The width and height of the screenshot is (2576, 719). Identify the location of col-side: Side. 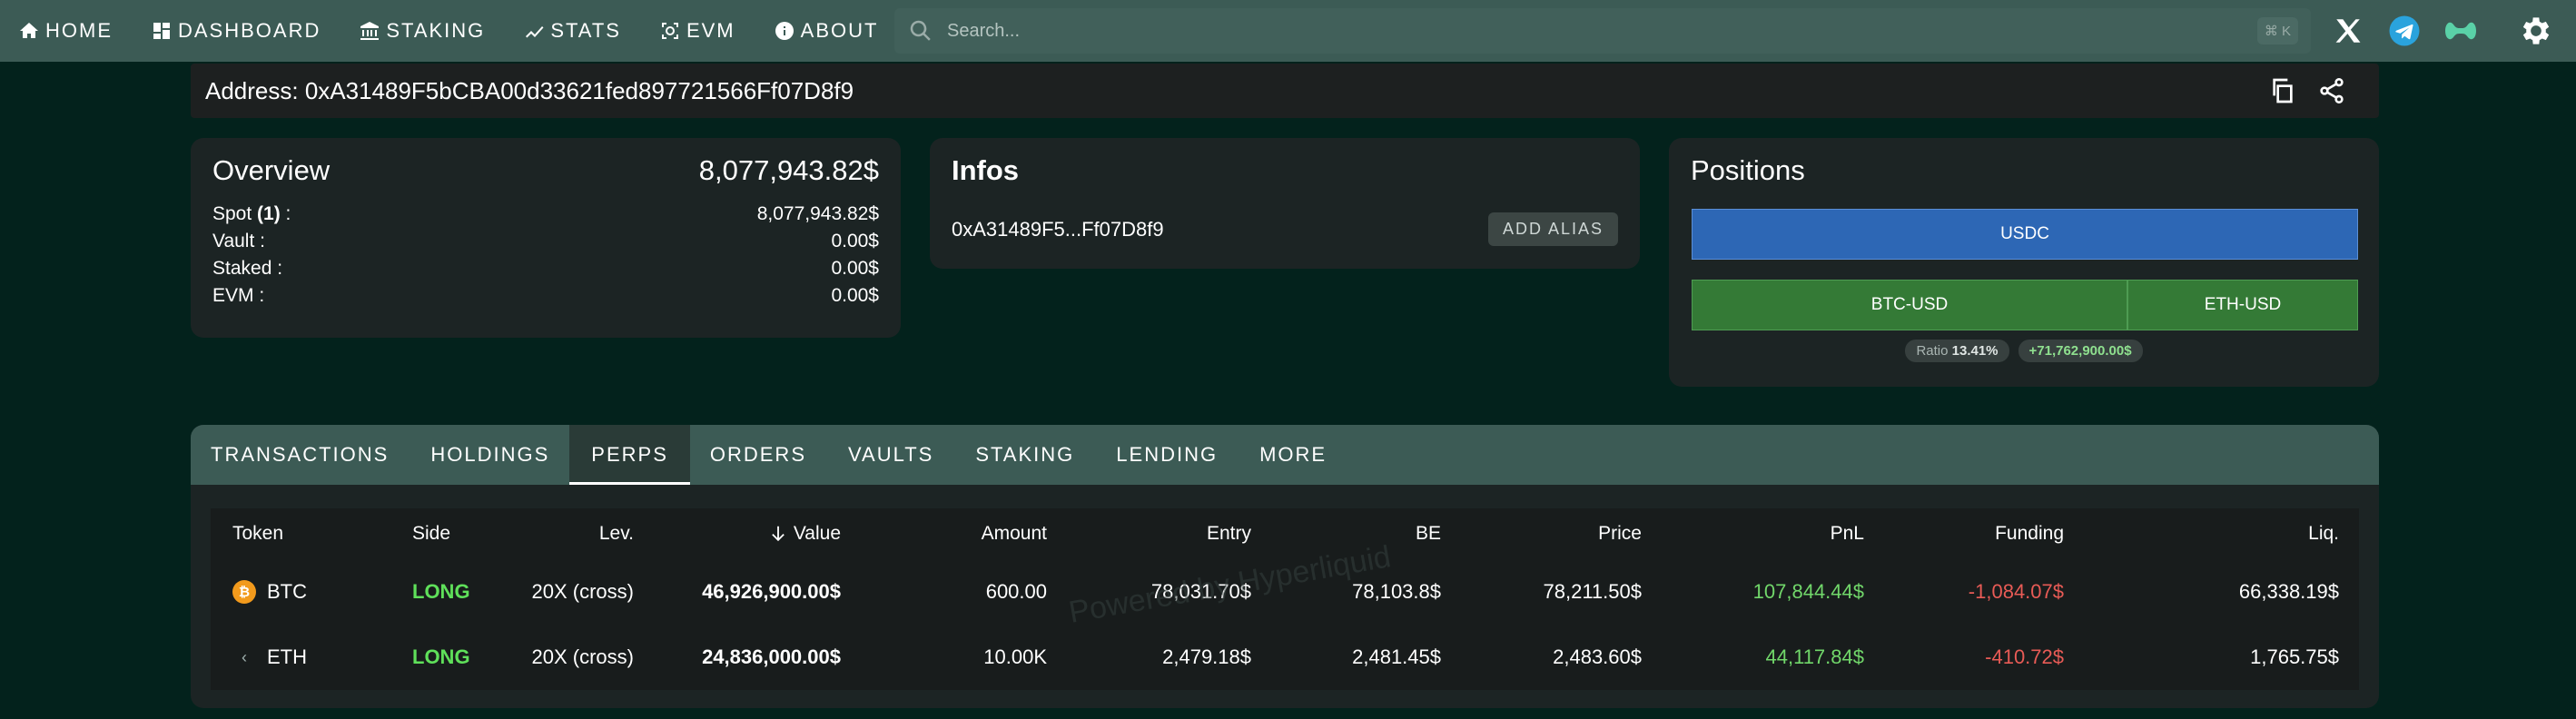
(431, 534).